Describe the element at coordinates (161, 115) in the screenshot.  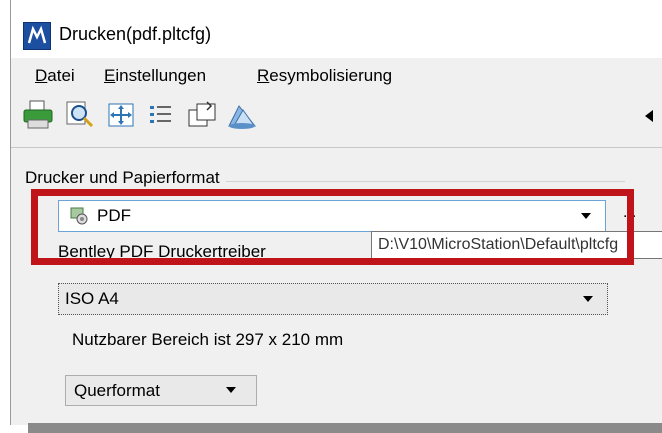
I see `list-icon` at that location.